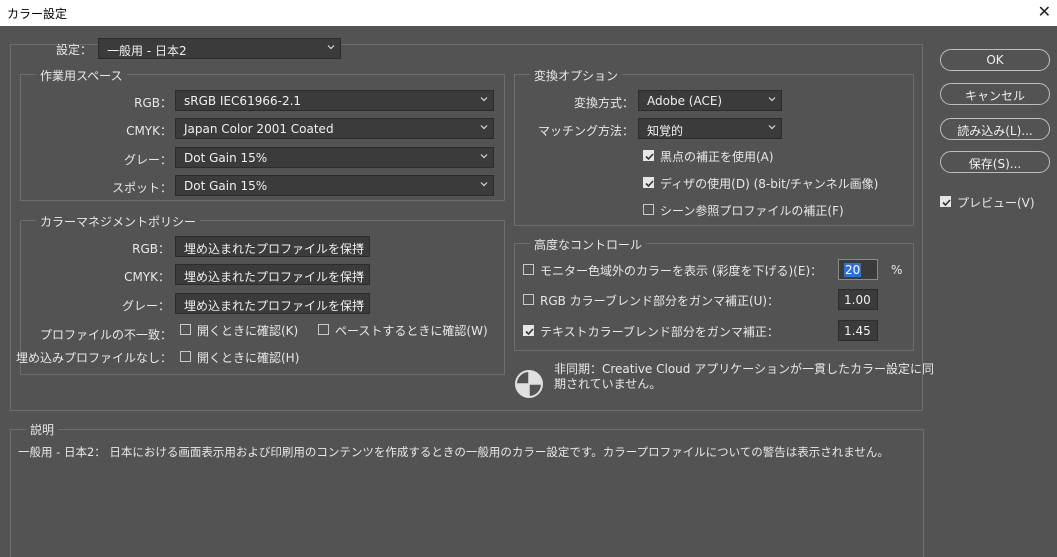 This screenshot has width=1057, height=557. I want to click on dither-checkbox, so click(648, 182).